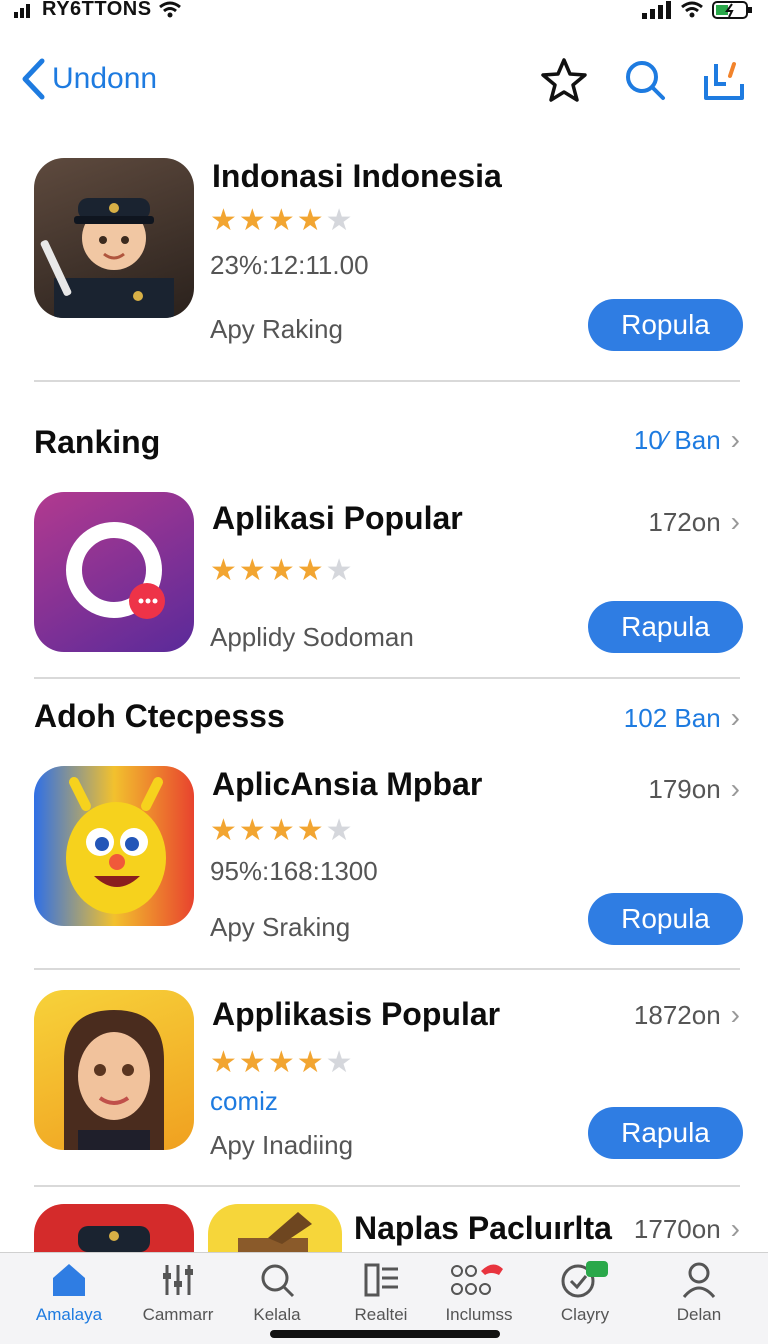 Image resolution: width=768 pixels, height=1344 pixels. Describe the element at coordinates (564, 80) in the screenshot. I see `star-icon` at that location.